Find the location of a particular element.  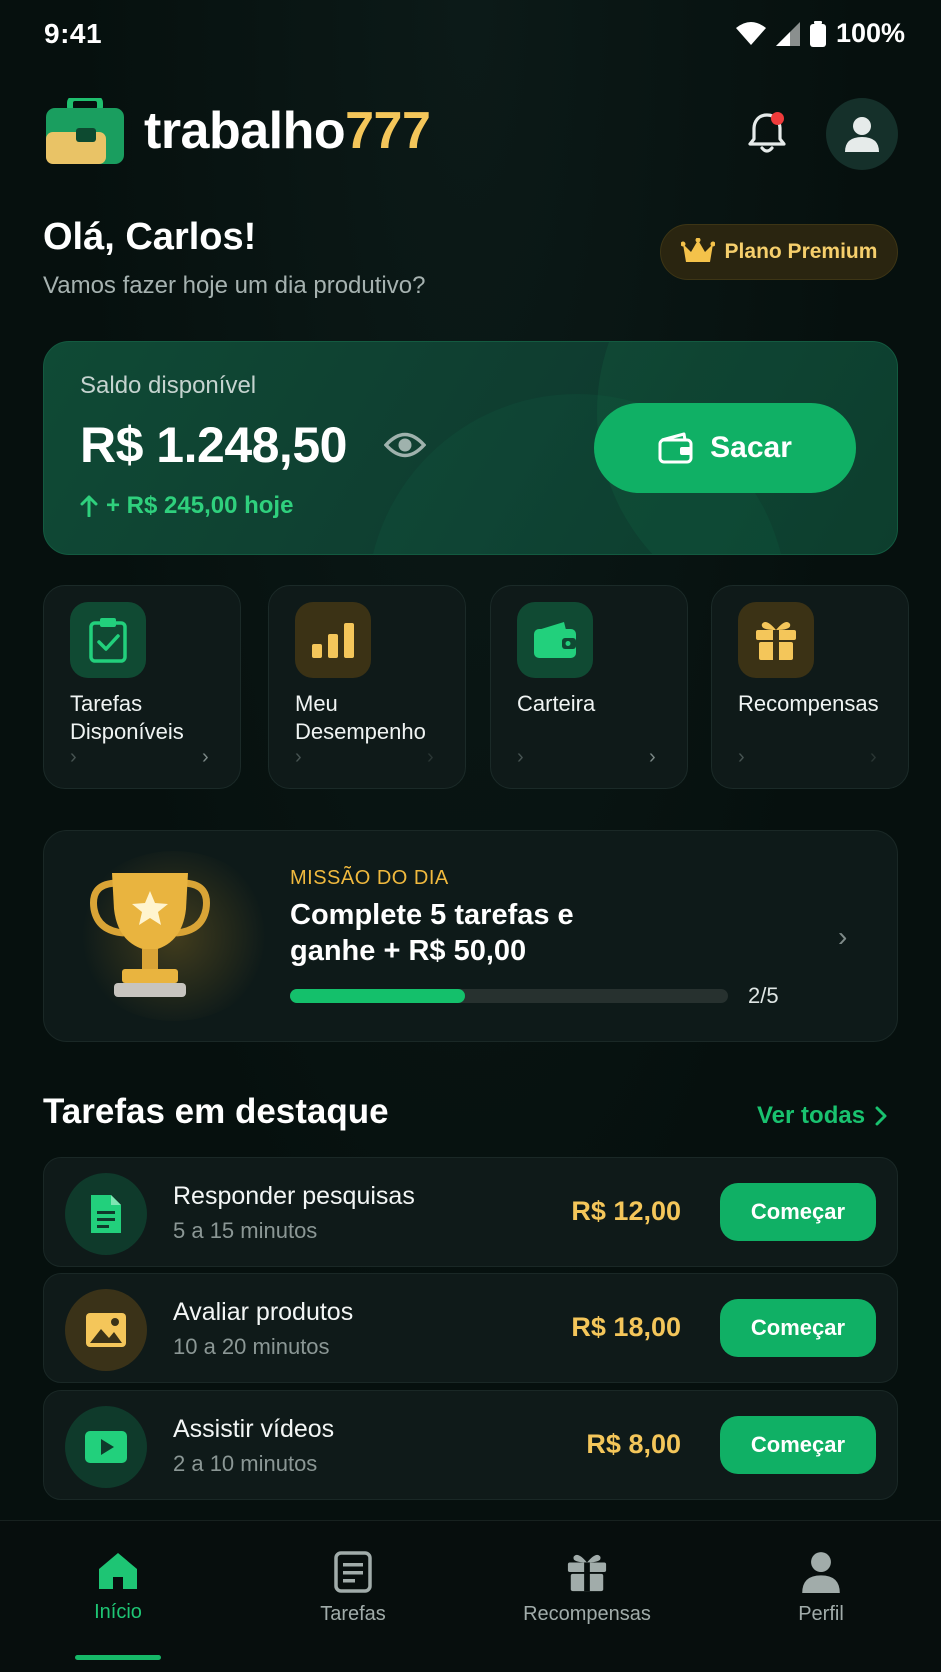

briefcase-logo-icon is located at coordinates (85, 131).